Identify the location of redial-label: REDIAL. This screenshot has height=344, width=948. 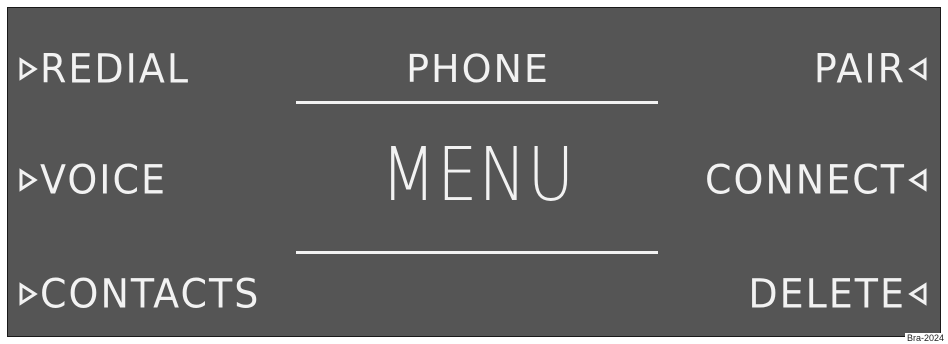
(115, 69).